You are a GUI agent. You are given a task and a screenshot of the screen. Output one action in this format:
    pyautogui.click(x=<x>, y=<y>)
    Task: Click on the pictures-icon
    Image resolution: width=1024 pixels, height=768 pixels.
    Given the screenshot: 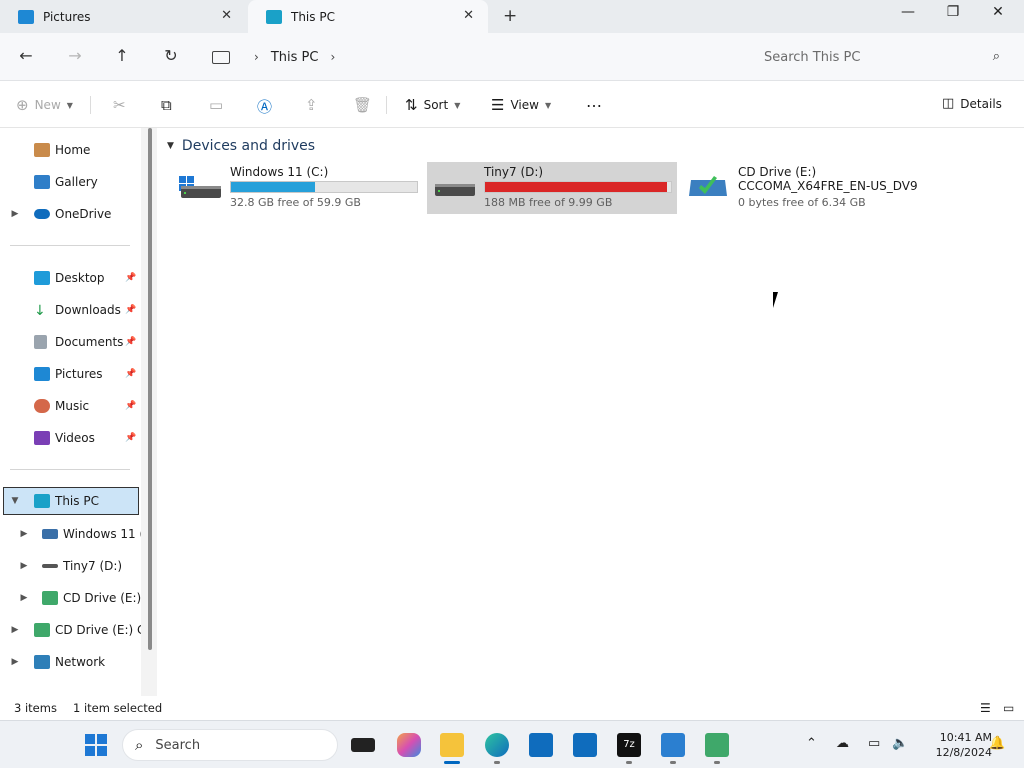 What is the action you would take?
    pyautogui.click(x=26, y=16)
    